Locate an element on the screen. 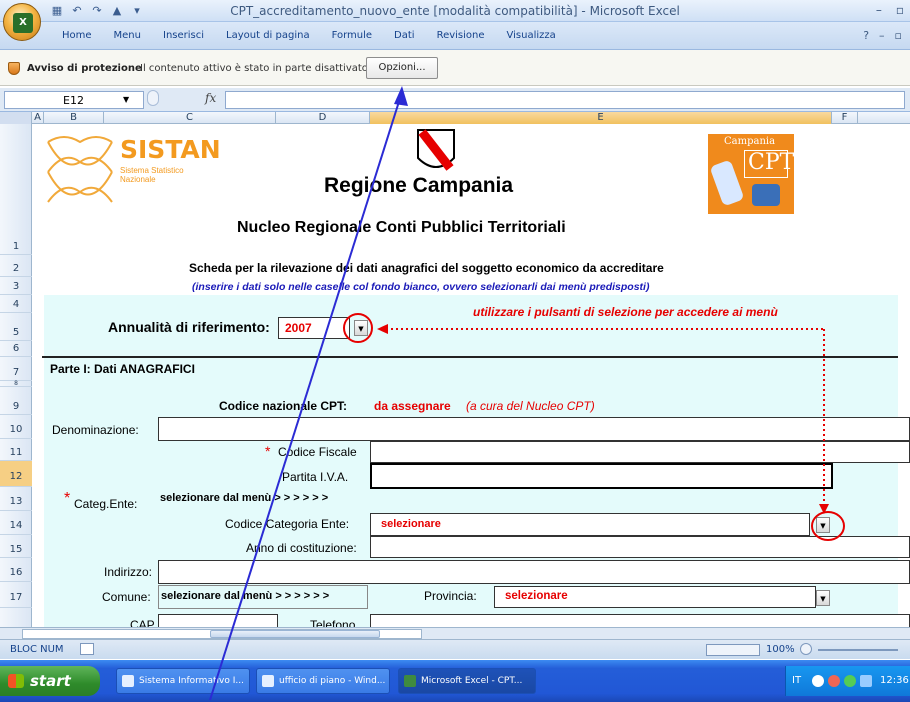 The width and height of the screenshot is (910, 702). row-header: 7 is located at coordinates (16, 369).